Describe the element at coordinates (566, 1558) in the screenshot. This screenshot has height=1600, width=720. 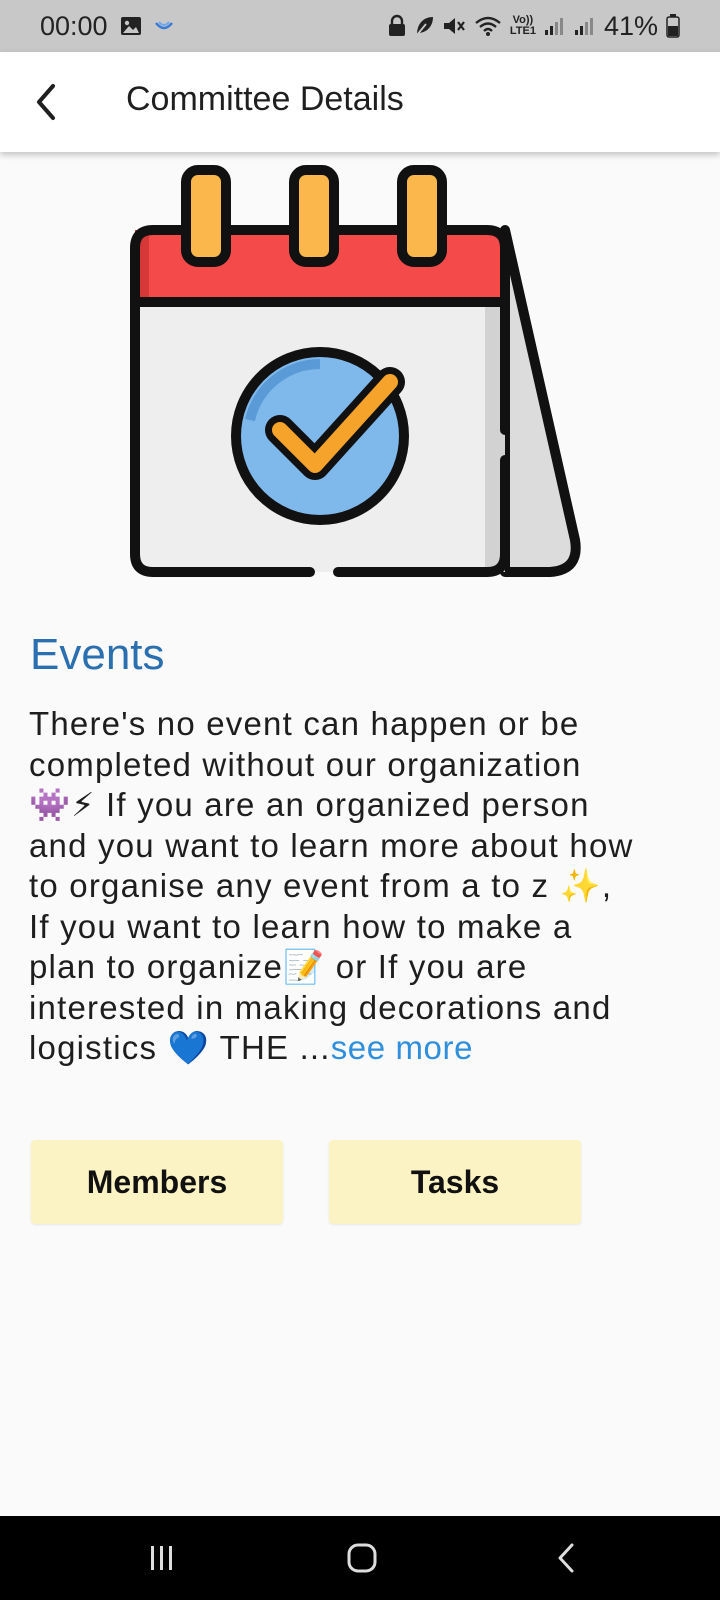
I see `back-icon` at that location.